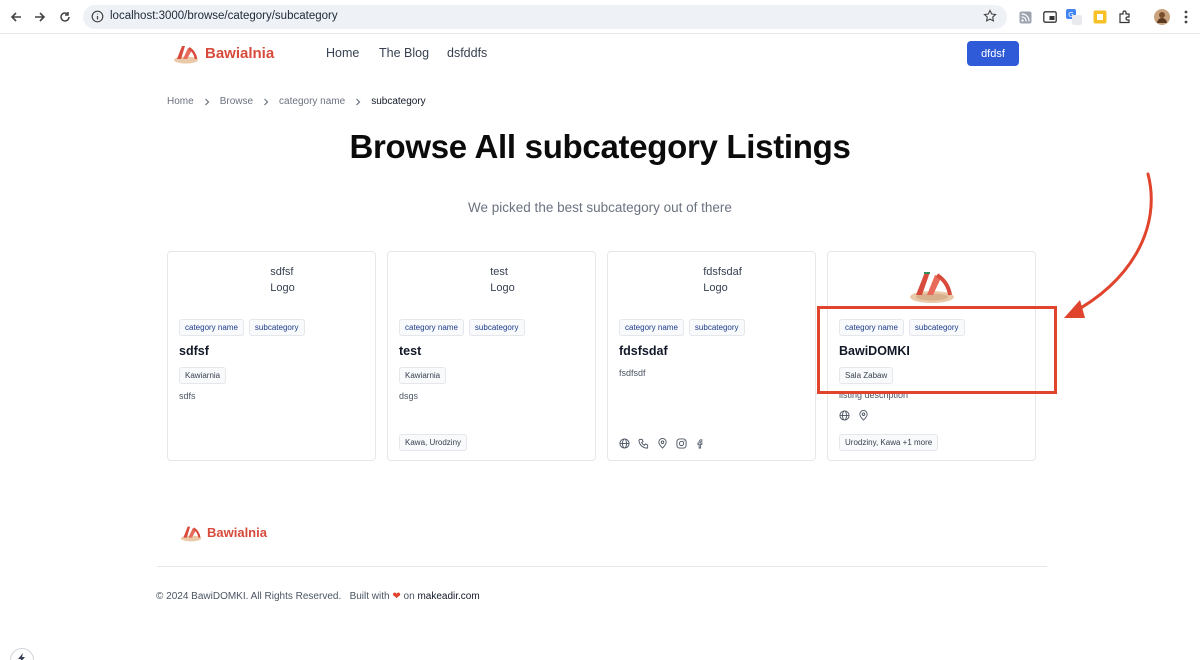 This screenshot has height=660, width=1200. Describe the element at coordinates (711, 280) in the screenshot. I see `broken-image-logo: fdsfsdaf Logo` at that location.